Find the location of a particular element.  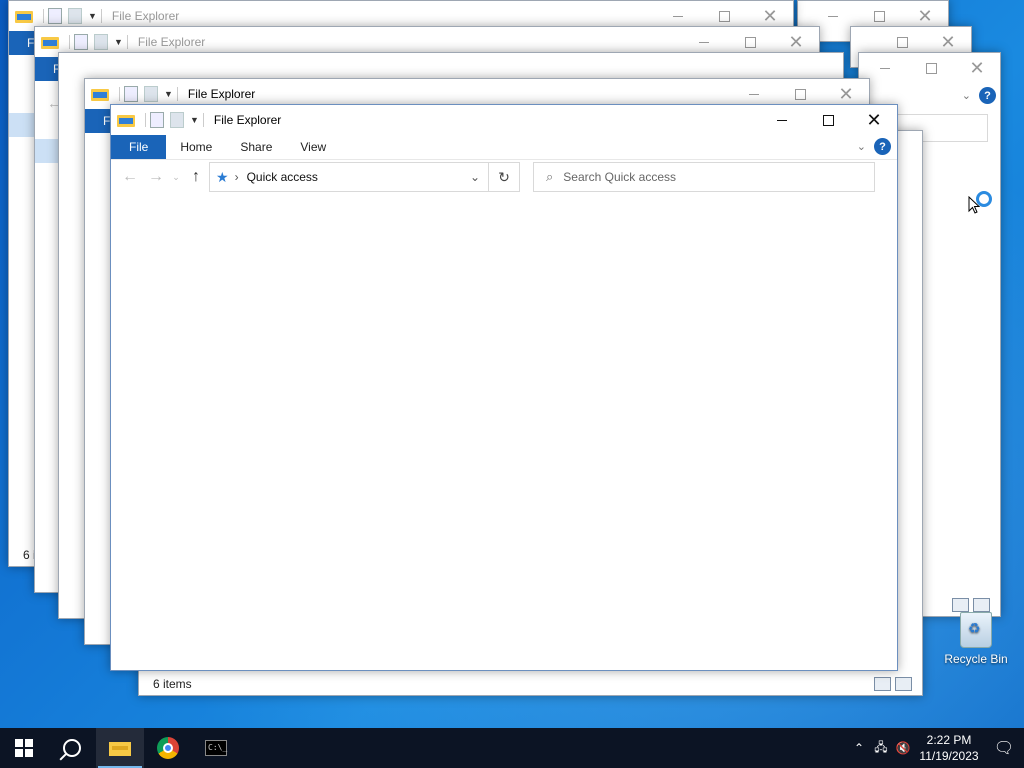

system-tray: ⌃ 🖧 🔇 2:22 PM 11/19/2023 🗨 is located at coordinates (936, 748).